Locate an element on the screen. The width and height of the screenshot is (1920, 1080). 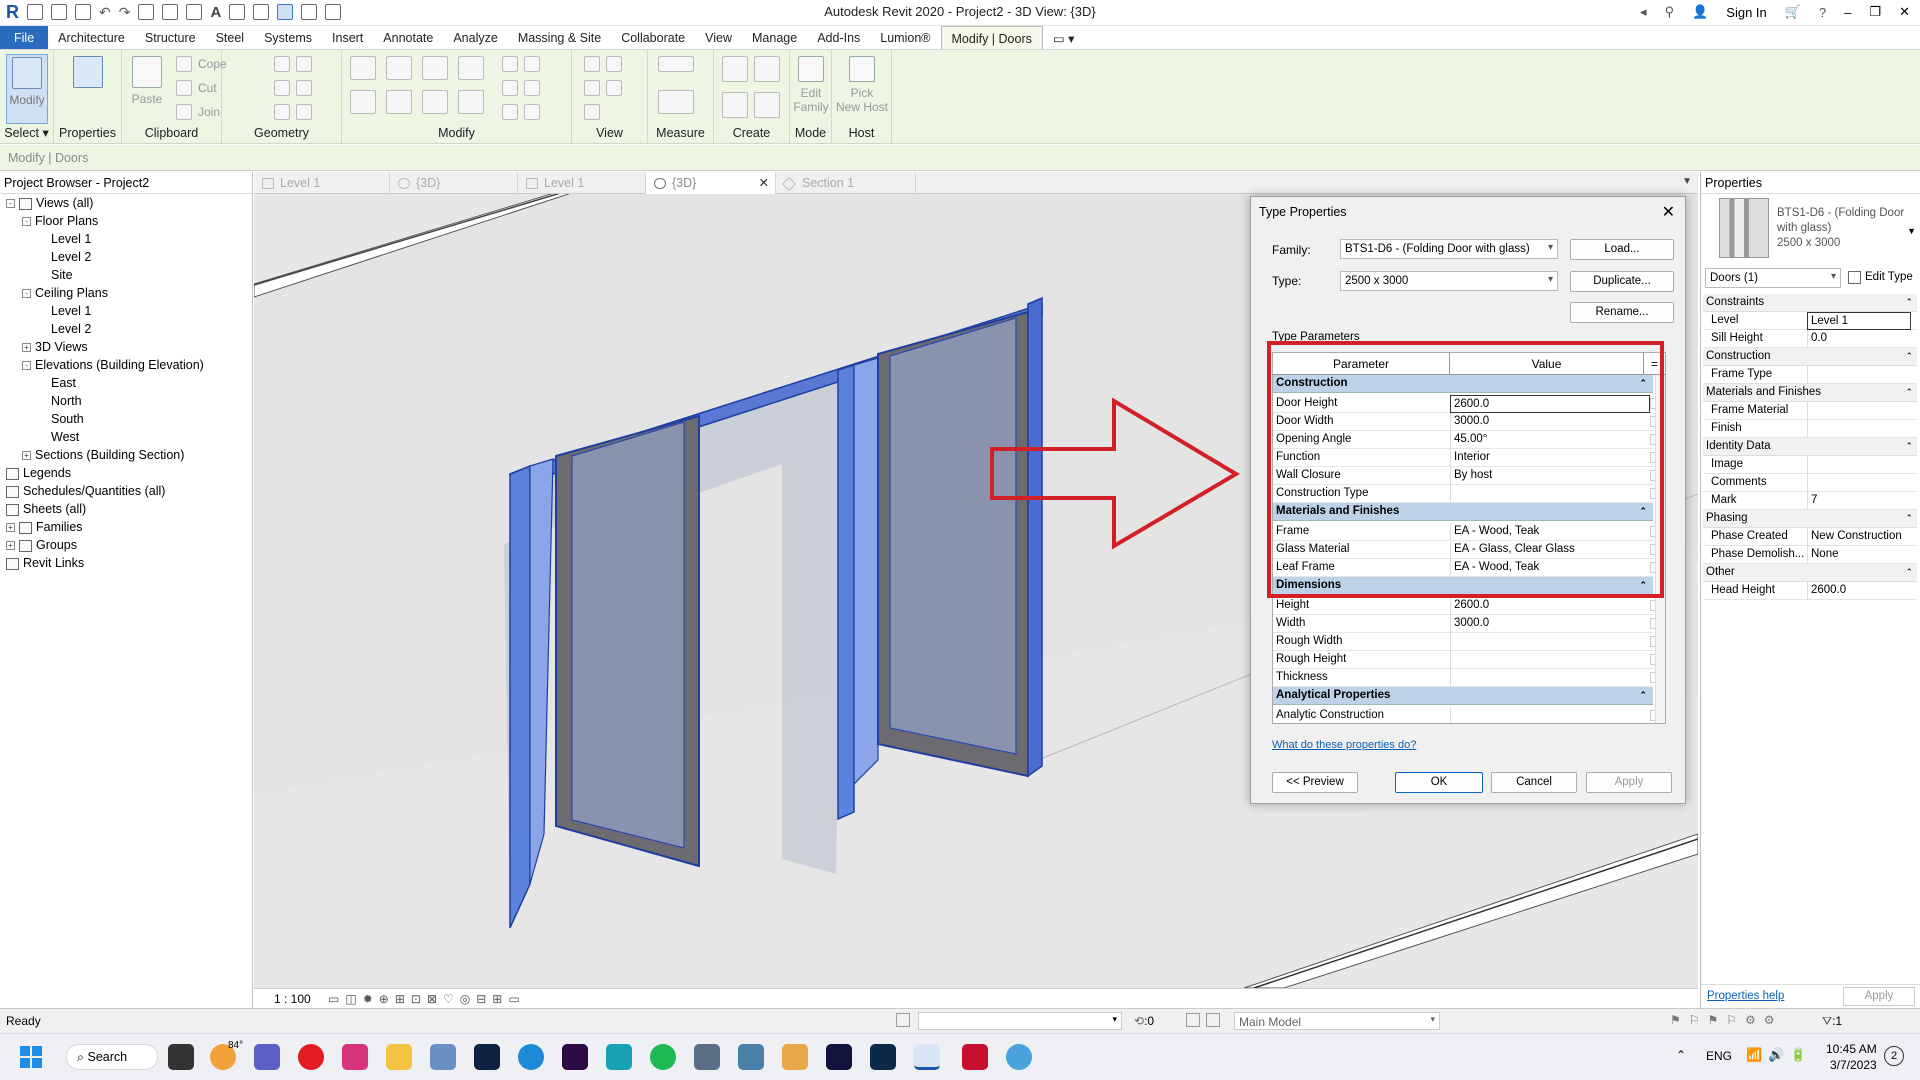
revit-taskbar-icon is located at coordinates (927, 1057).